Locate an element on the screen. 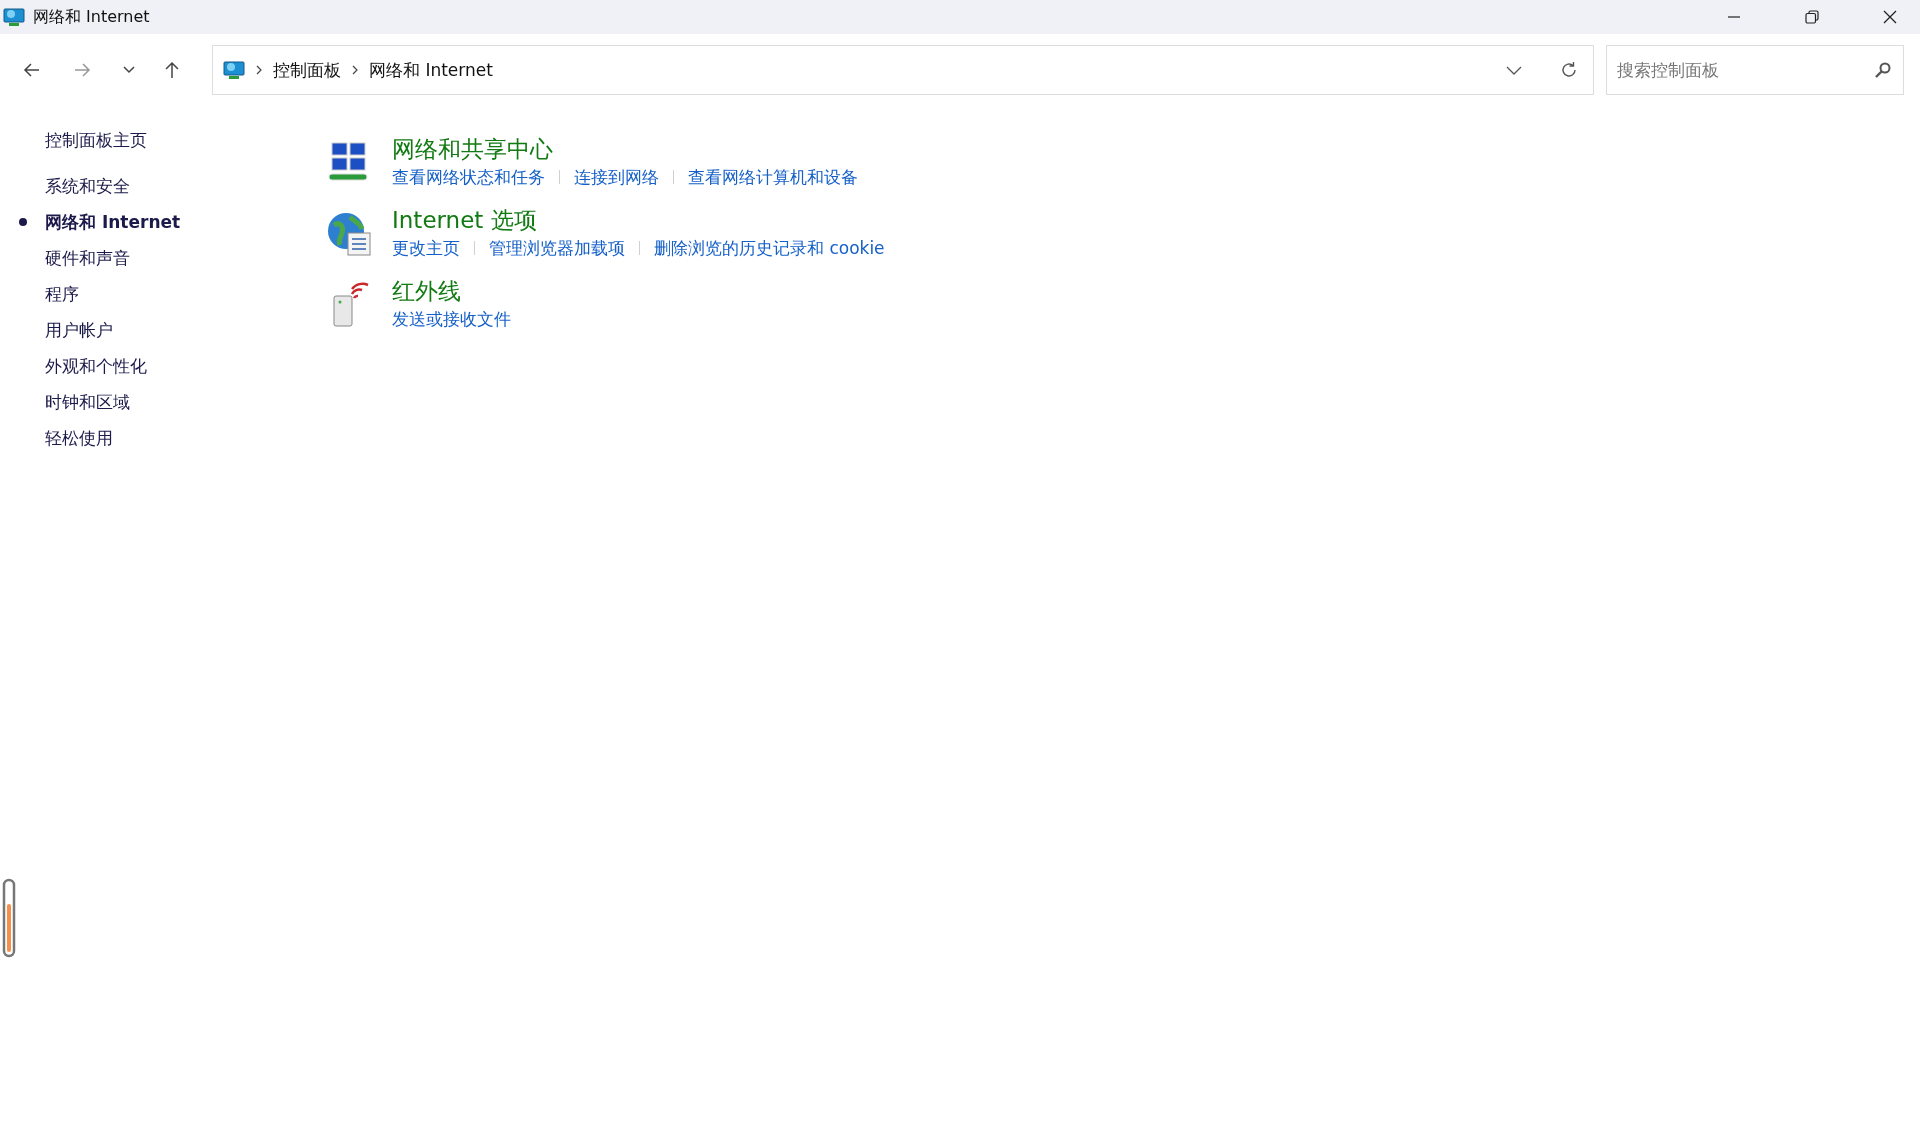 Image resolution: width=1920 pixels, height=1128 pixels. task-link: 查看网络状态和任务 is located at coordinates (468, 177).